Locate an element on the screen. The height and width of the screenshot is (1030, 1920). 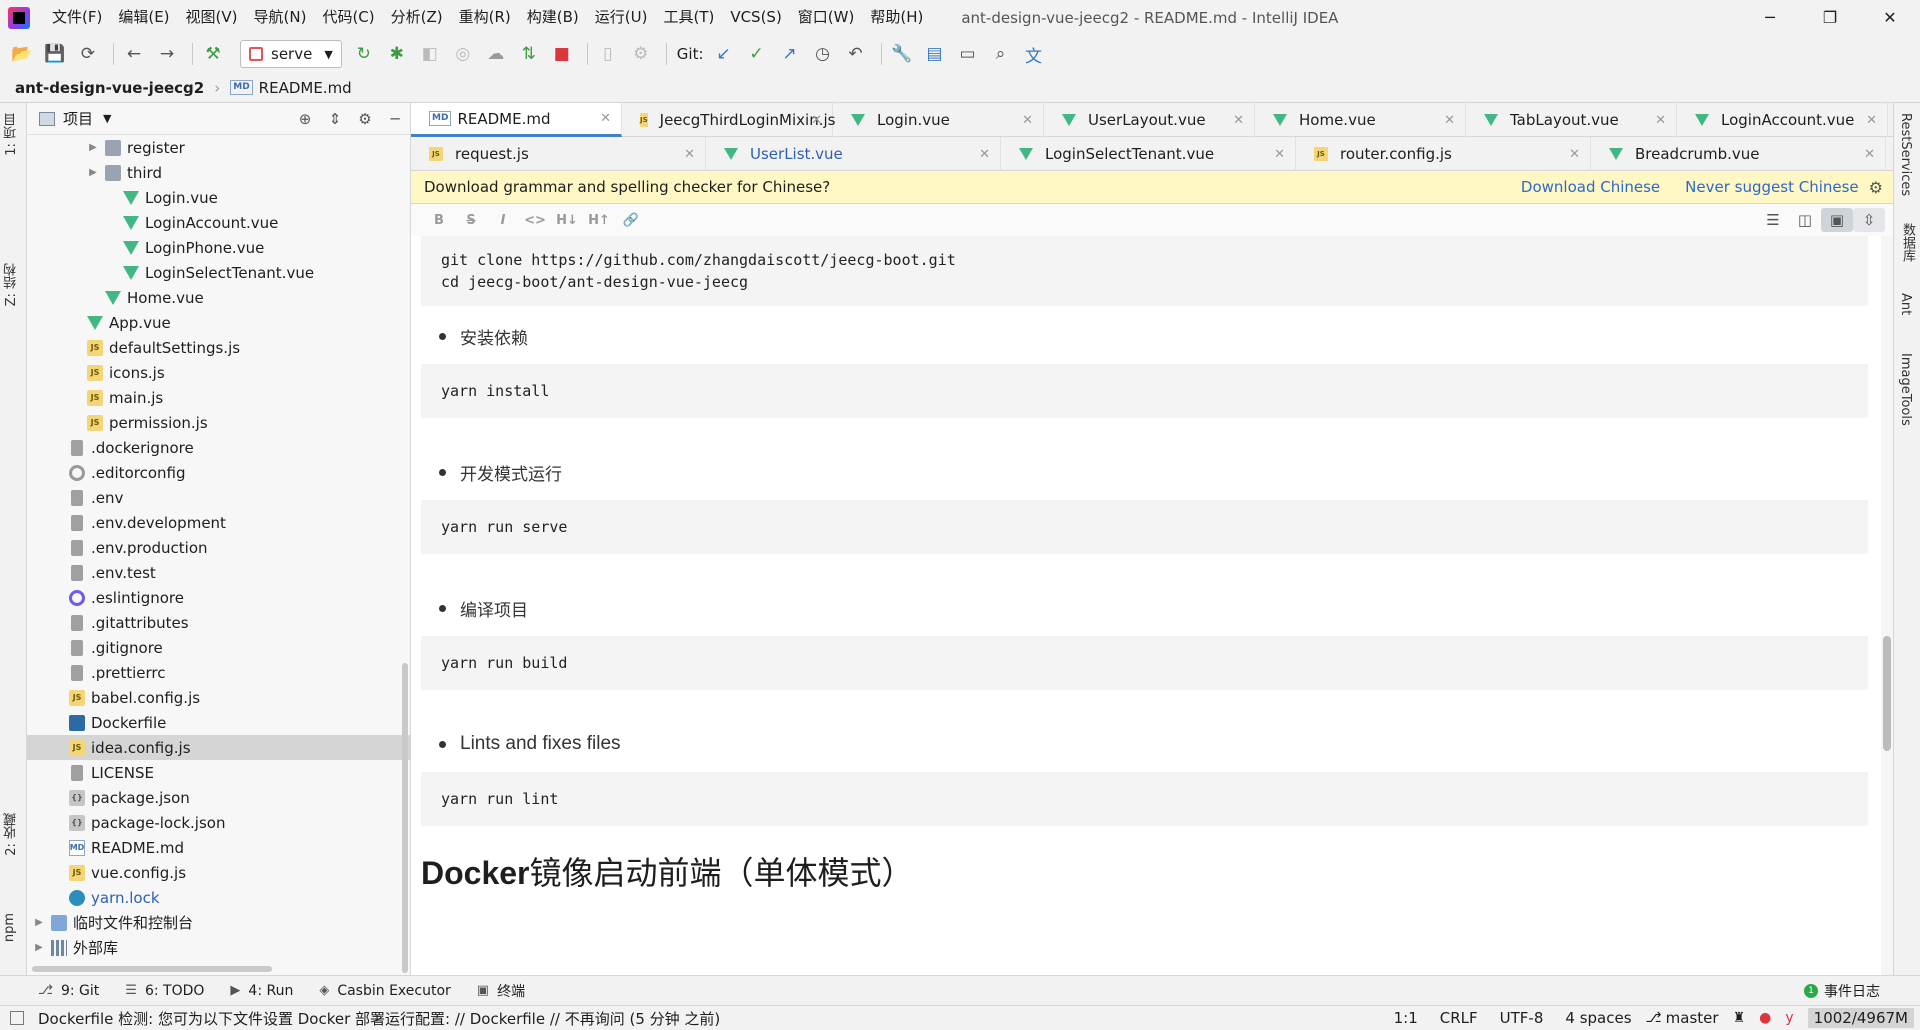
bold-icon: B is located at coordinates (439, 220).